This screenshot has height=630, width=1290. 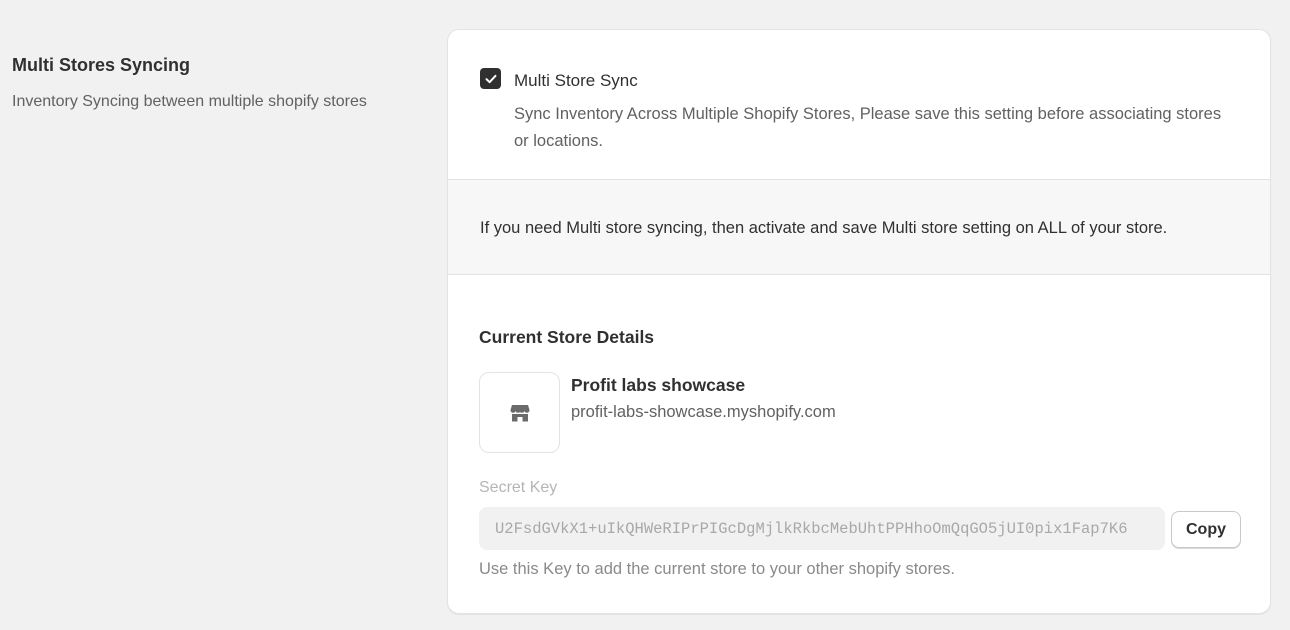 I want to click on current-store-heading: Current Store Details, so click(x=567, y=337).